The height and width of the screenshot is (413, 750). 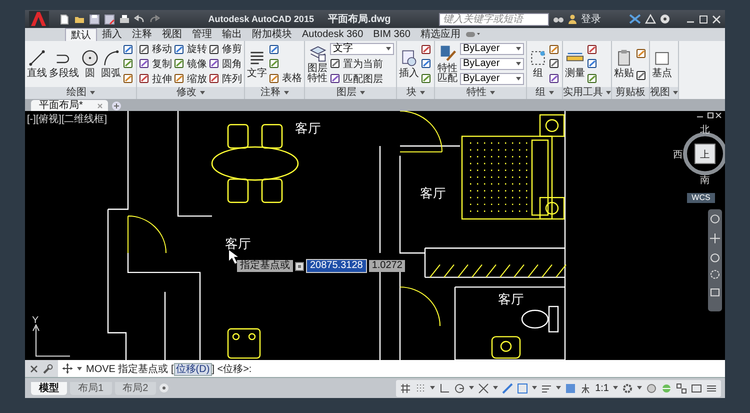 What do you see at coordinates (193, 369) in the screenshot?
I see `command-option: 位移(D)` at bounding box center [193, 369].